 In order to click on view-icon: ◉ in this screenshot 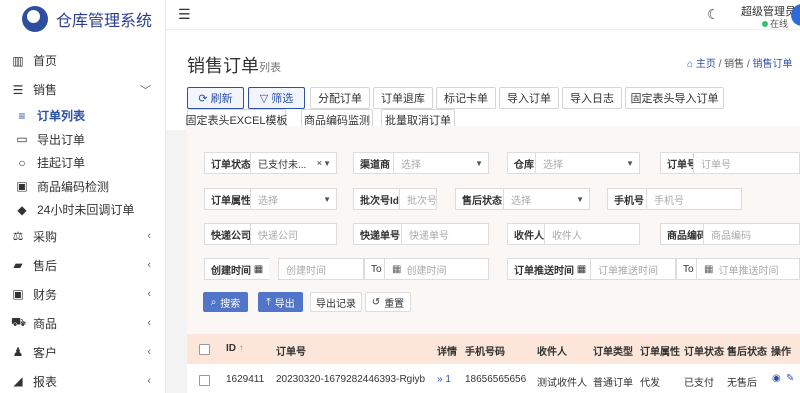, I will do `click(776, 378)`.